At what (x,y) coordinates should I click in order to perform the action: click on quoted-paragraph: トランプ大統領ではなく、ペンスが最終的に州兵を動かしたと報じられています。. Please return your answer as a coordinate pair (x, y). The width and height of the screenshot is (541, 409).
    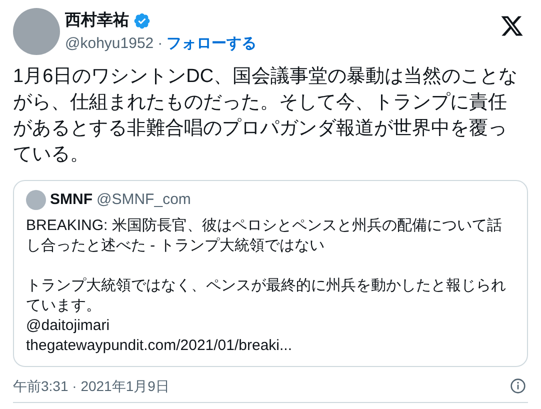
    Looking at the image, I should click on (266, 296).